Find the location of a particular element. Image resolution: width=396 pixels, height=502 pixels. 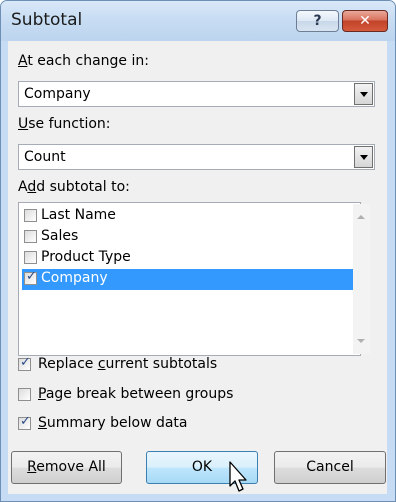

change-field-dropdown: Company is located at coordinates (196, 94).